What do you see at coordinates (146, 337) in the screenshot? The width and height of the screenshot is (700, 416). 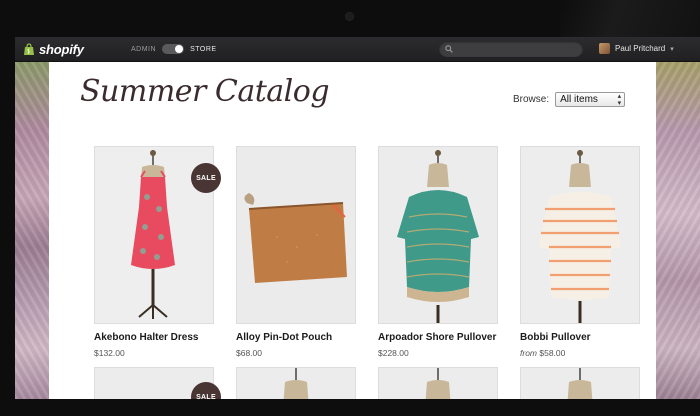 I see `product-name: Akebono Halter Dress` at bounding box center [146, 337].